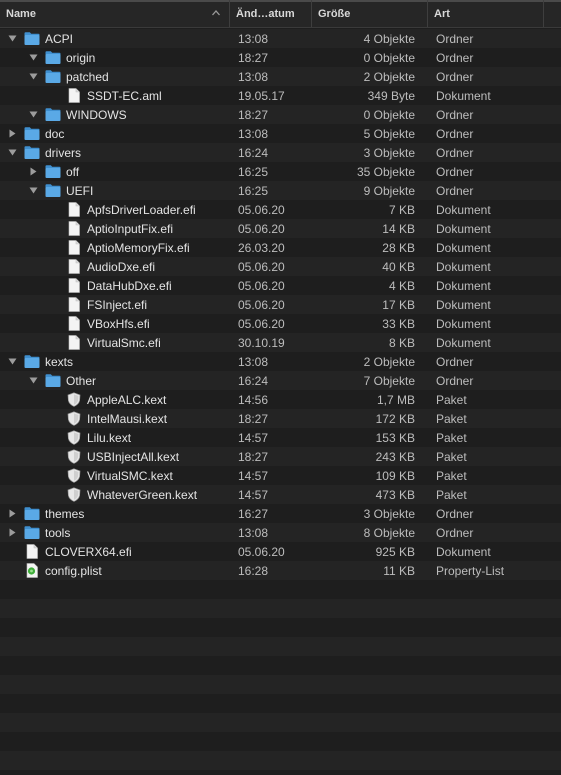 Image resolution: width=561 pixels, height=775 pixels. What do you see at coordinates (280, 57) in the screenshot?
I see `folder-row: origin 18:27 0 Objekte Ordner` at bounding box center [280, 57].